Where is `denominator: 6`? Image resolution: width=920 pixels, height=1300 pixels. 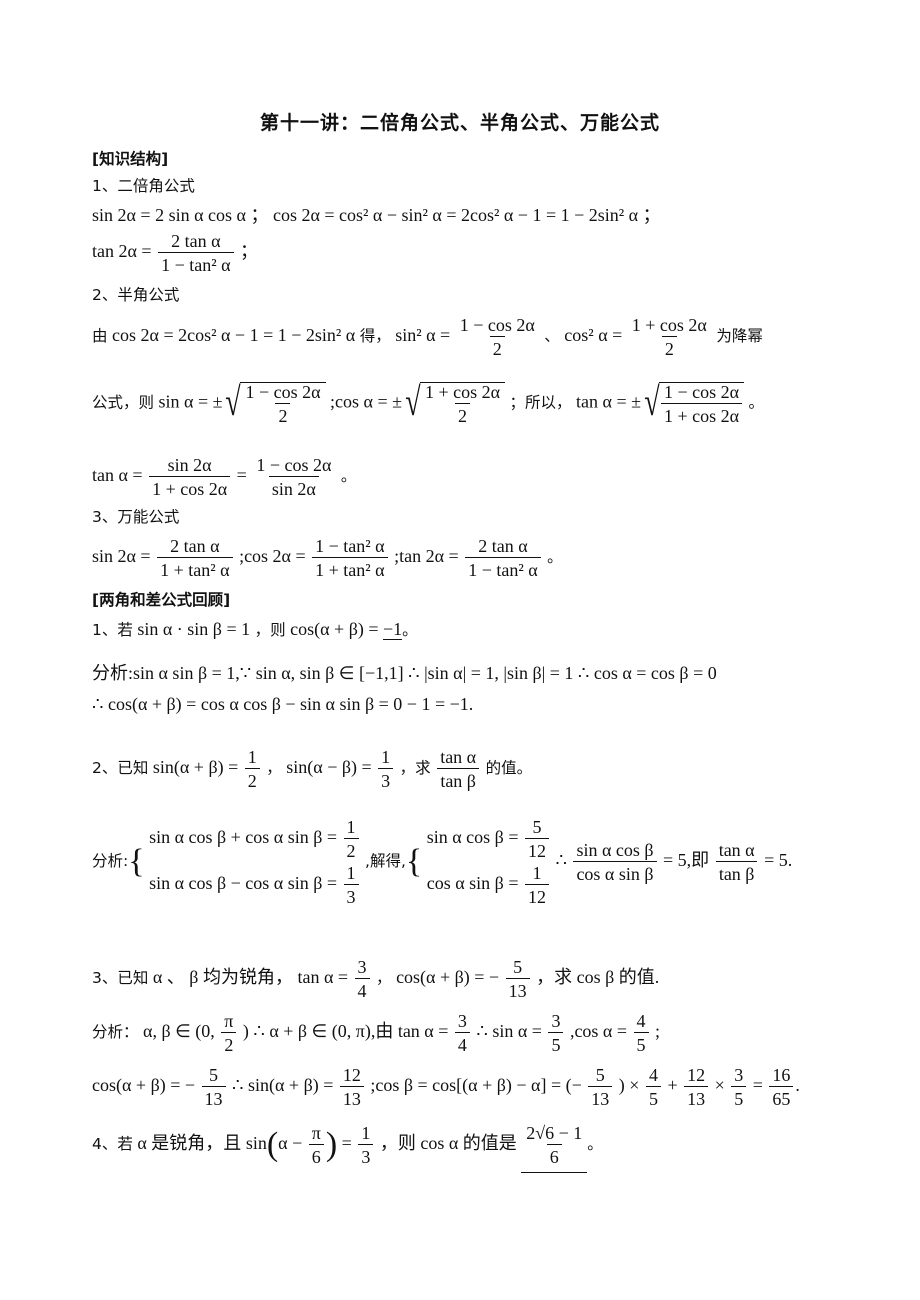 denominator: 6 is located at coordinates (316, 1155).